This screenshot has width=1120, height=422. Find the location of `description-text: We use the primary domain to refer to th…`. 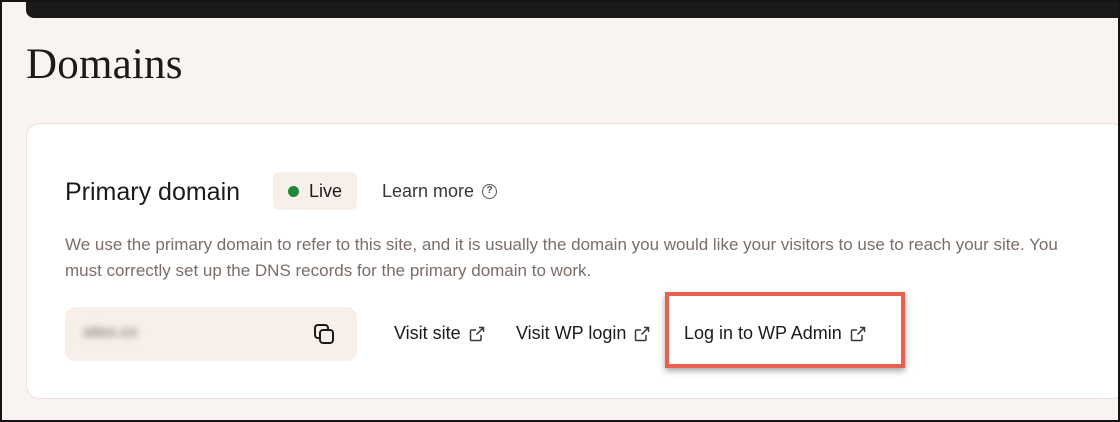

description-text: We use the primary domain to refer to th… is located at coordinates (561, 257).